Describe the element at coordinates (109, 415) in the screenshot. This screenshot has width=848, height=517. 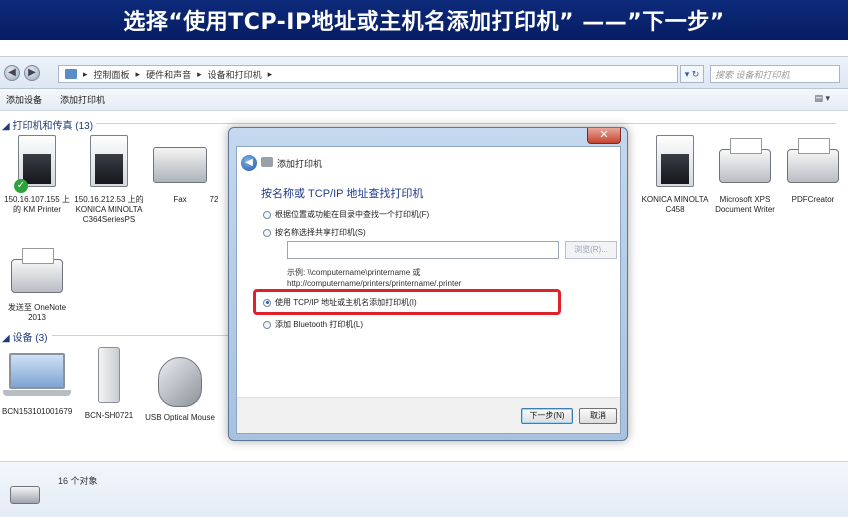
I see `device-label: BCN-SH0721` at that location.